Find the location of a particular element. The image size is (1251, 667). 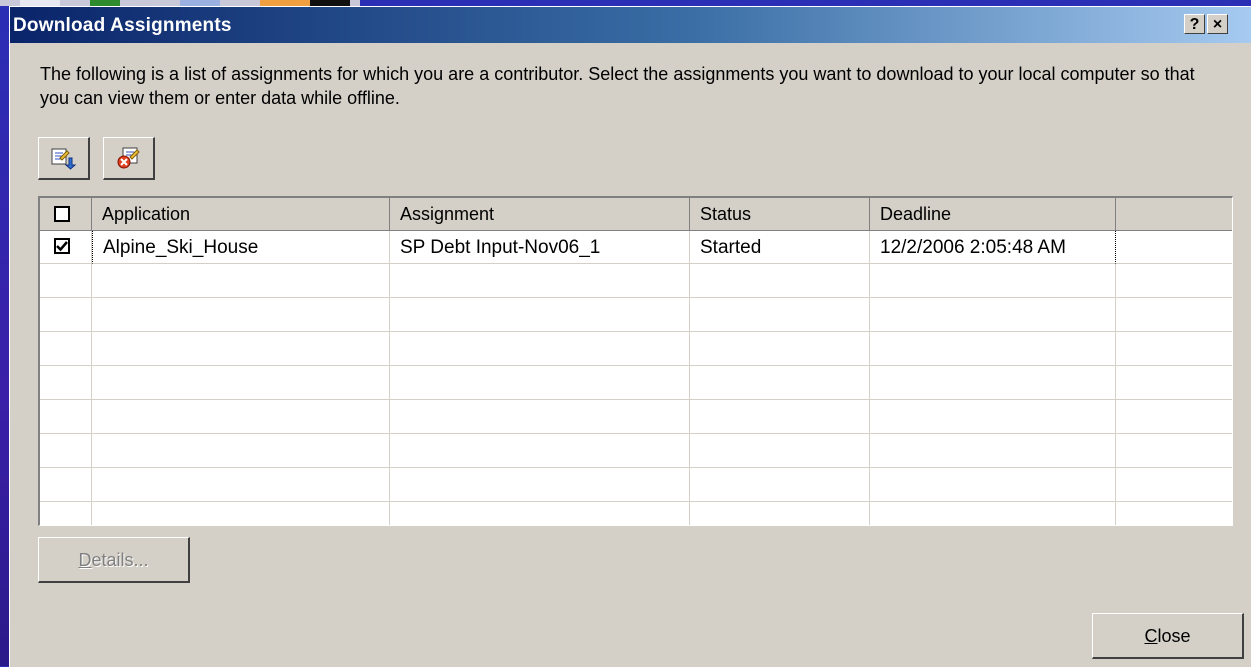

close-button-label: lose is located at coordinates (1174, 636).